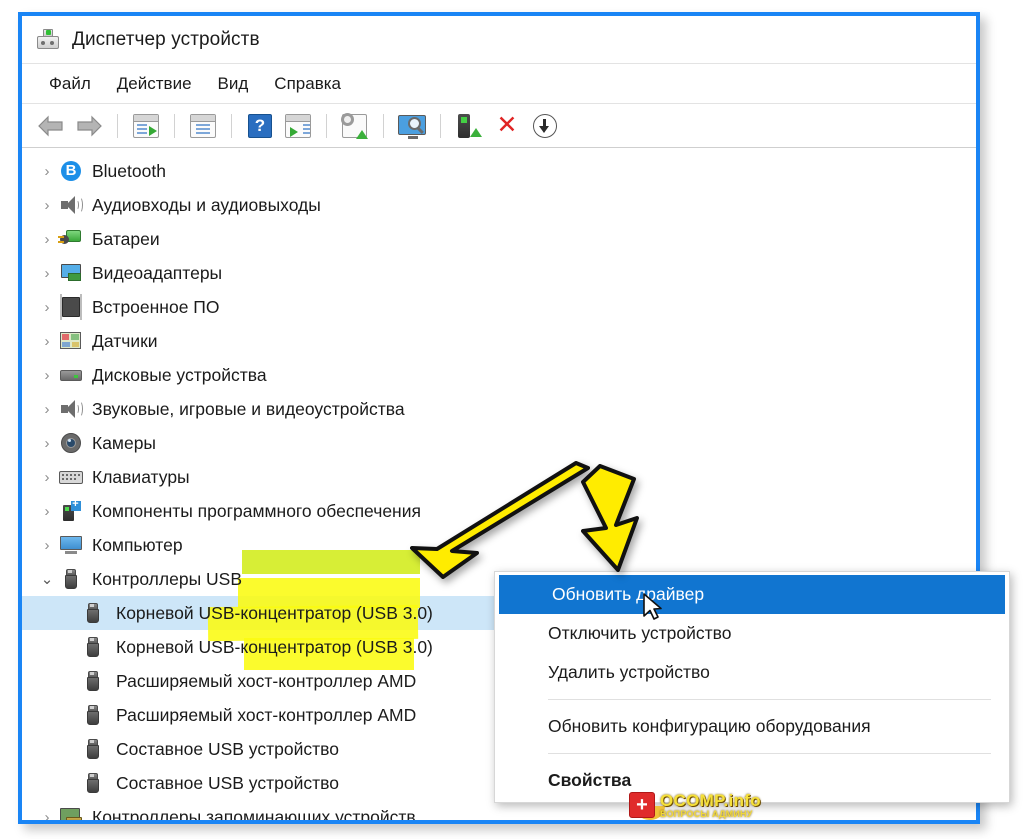 The image size is (1024, 839). What do you see at coordinates (71, 443) in the screenshot?
I see `camera-icon` at bounding box center [71, 443].